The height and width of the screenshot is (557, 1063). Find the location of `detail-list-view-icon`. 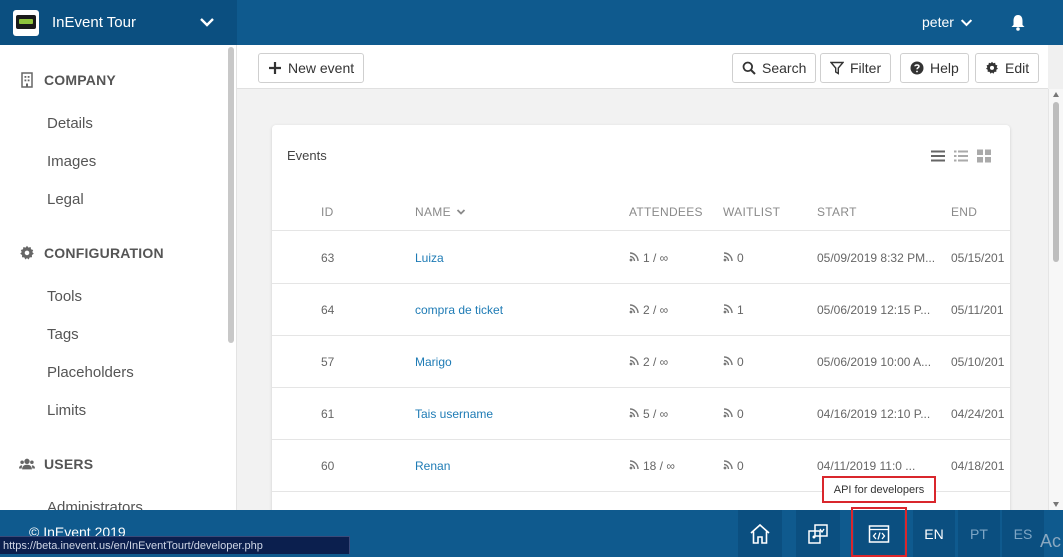

detail-list-view-icon is located at coordinates (961, 156).